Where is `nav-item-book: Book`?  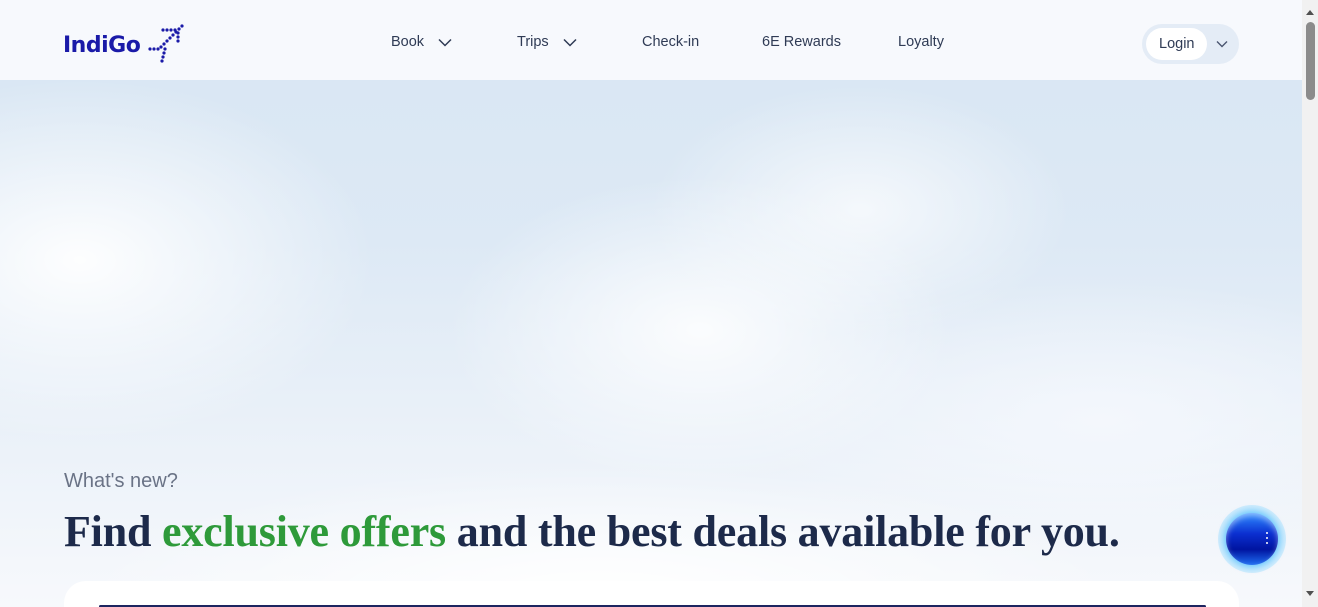 nav-item-book: Book is located at coordinates (454, 42).